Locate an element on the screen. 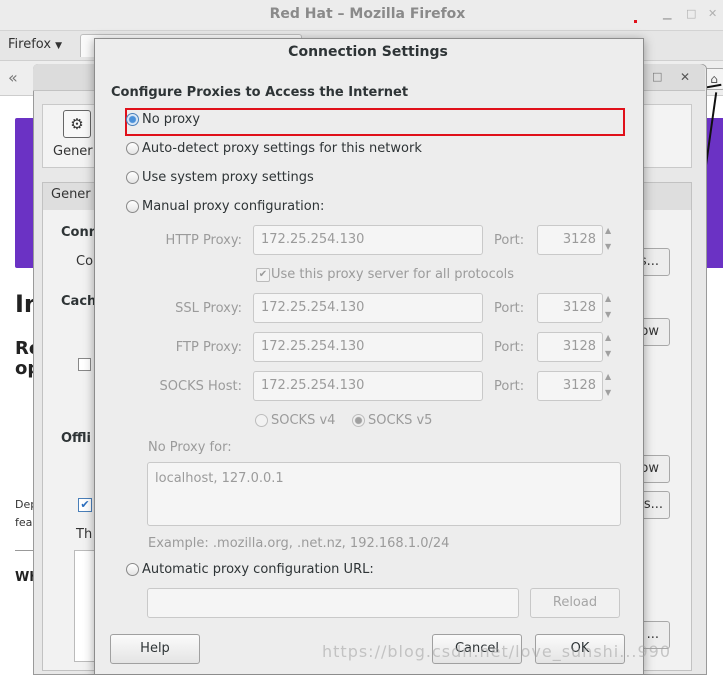 The width and height of the screenshot is (723, 675). pref-close-icon: ✕ is located at coordinates (685, 77).